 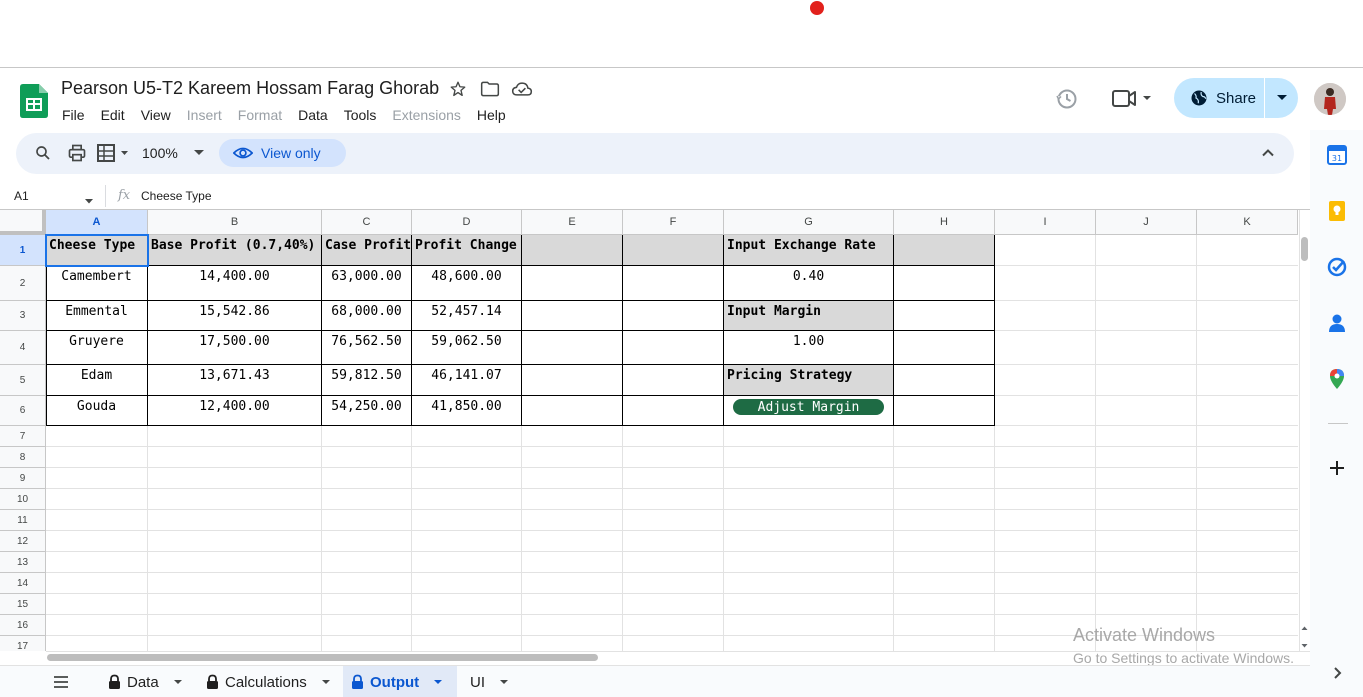 I want to click on cell-d6: 41,850.00, so click(x=467, y=411).